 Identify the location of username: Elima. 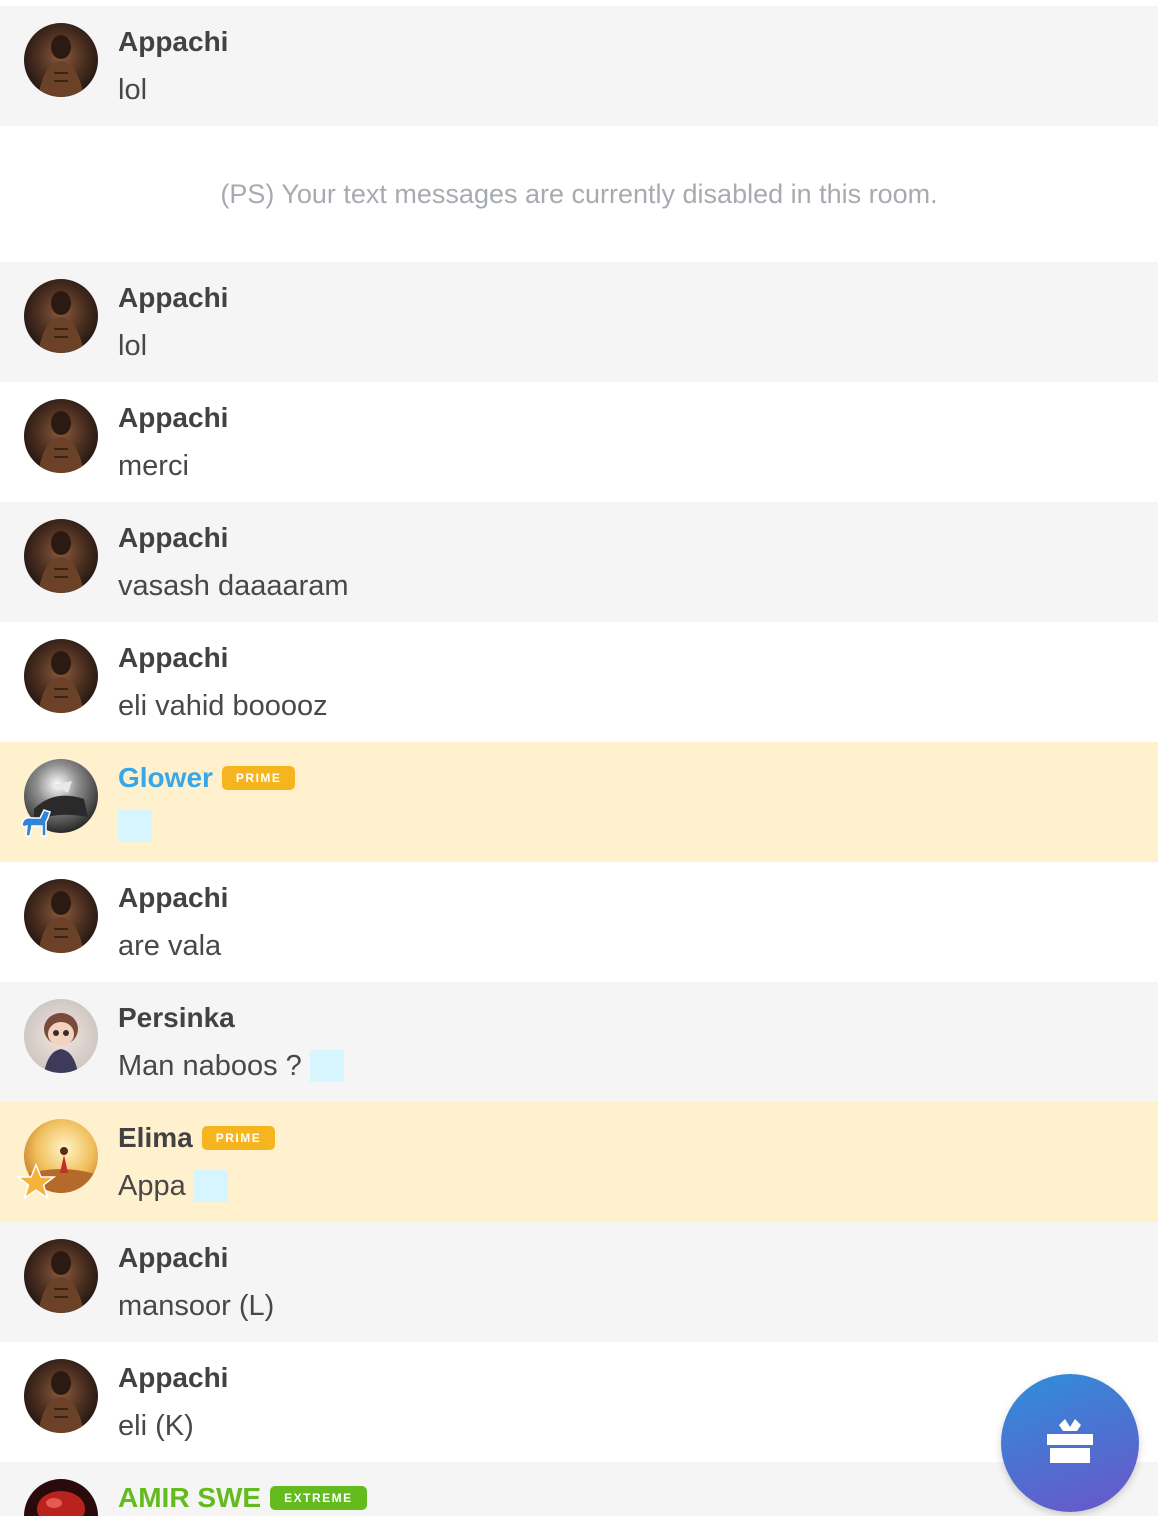
(155, 1138).